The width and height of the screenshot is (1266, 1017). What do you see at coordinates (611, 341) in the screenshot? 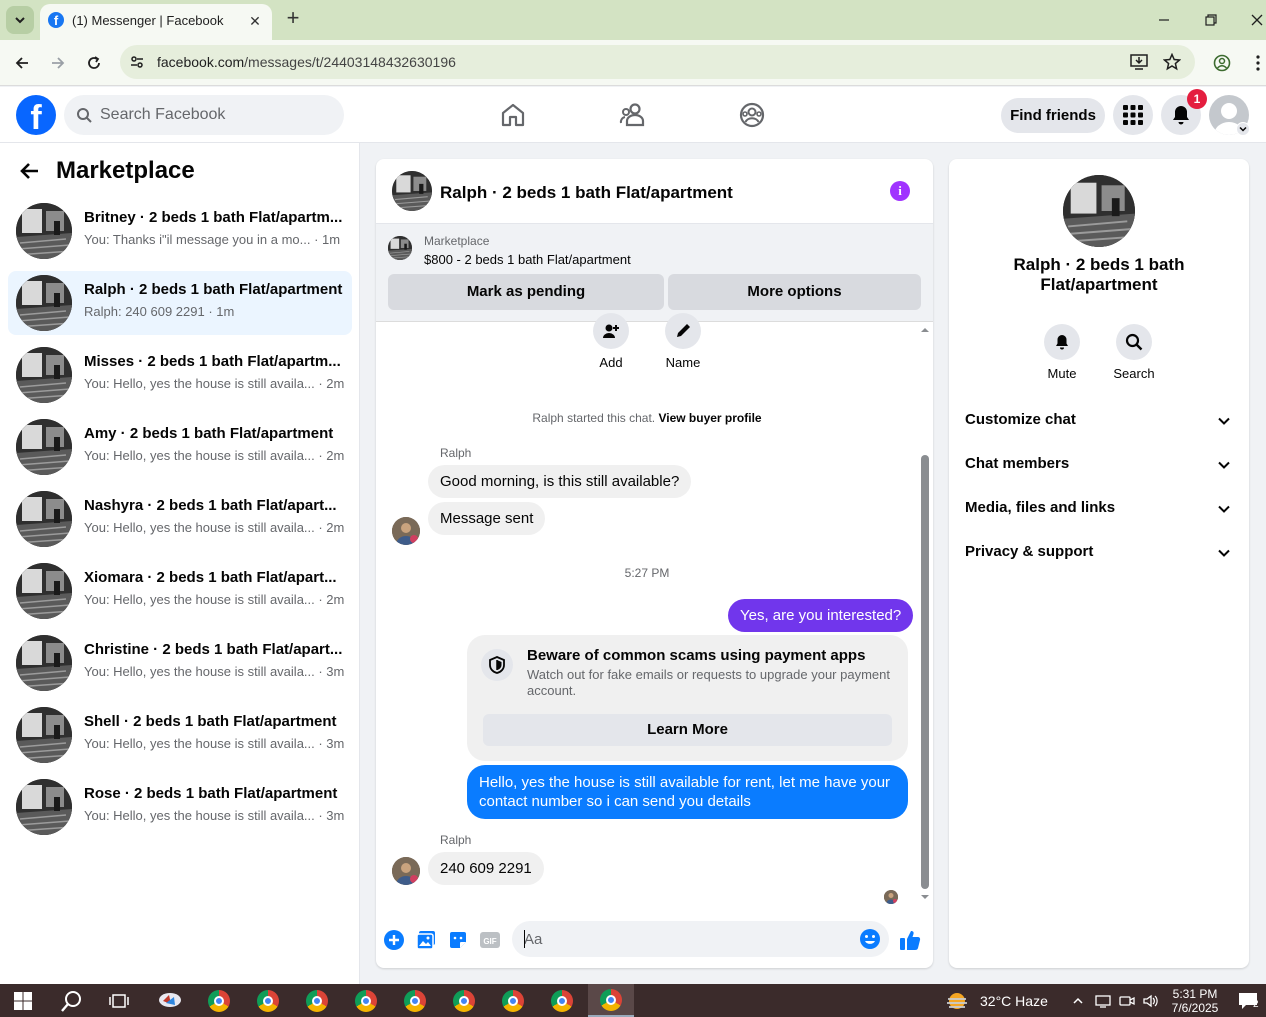
I see `add-people-button: Add` at bounding box center [611, 341].